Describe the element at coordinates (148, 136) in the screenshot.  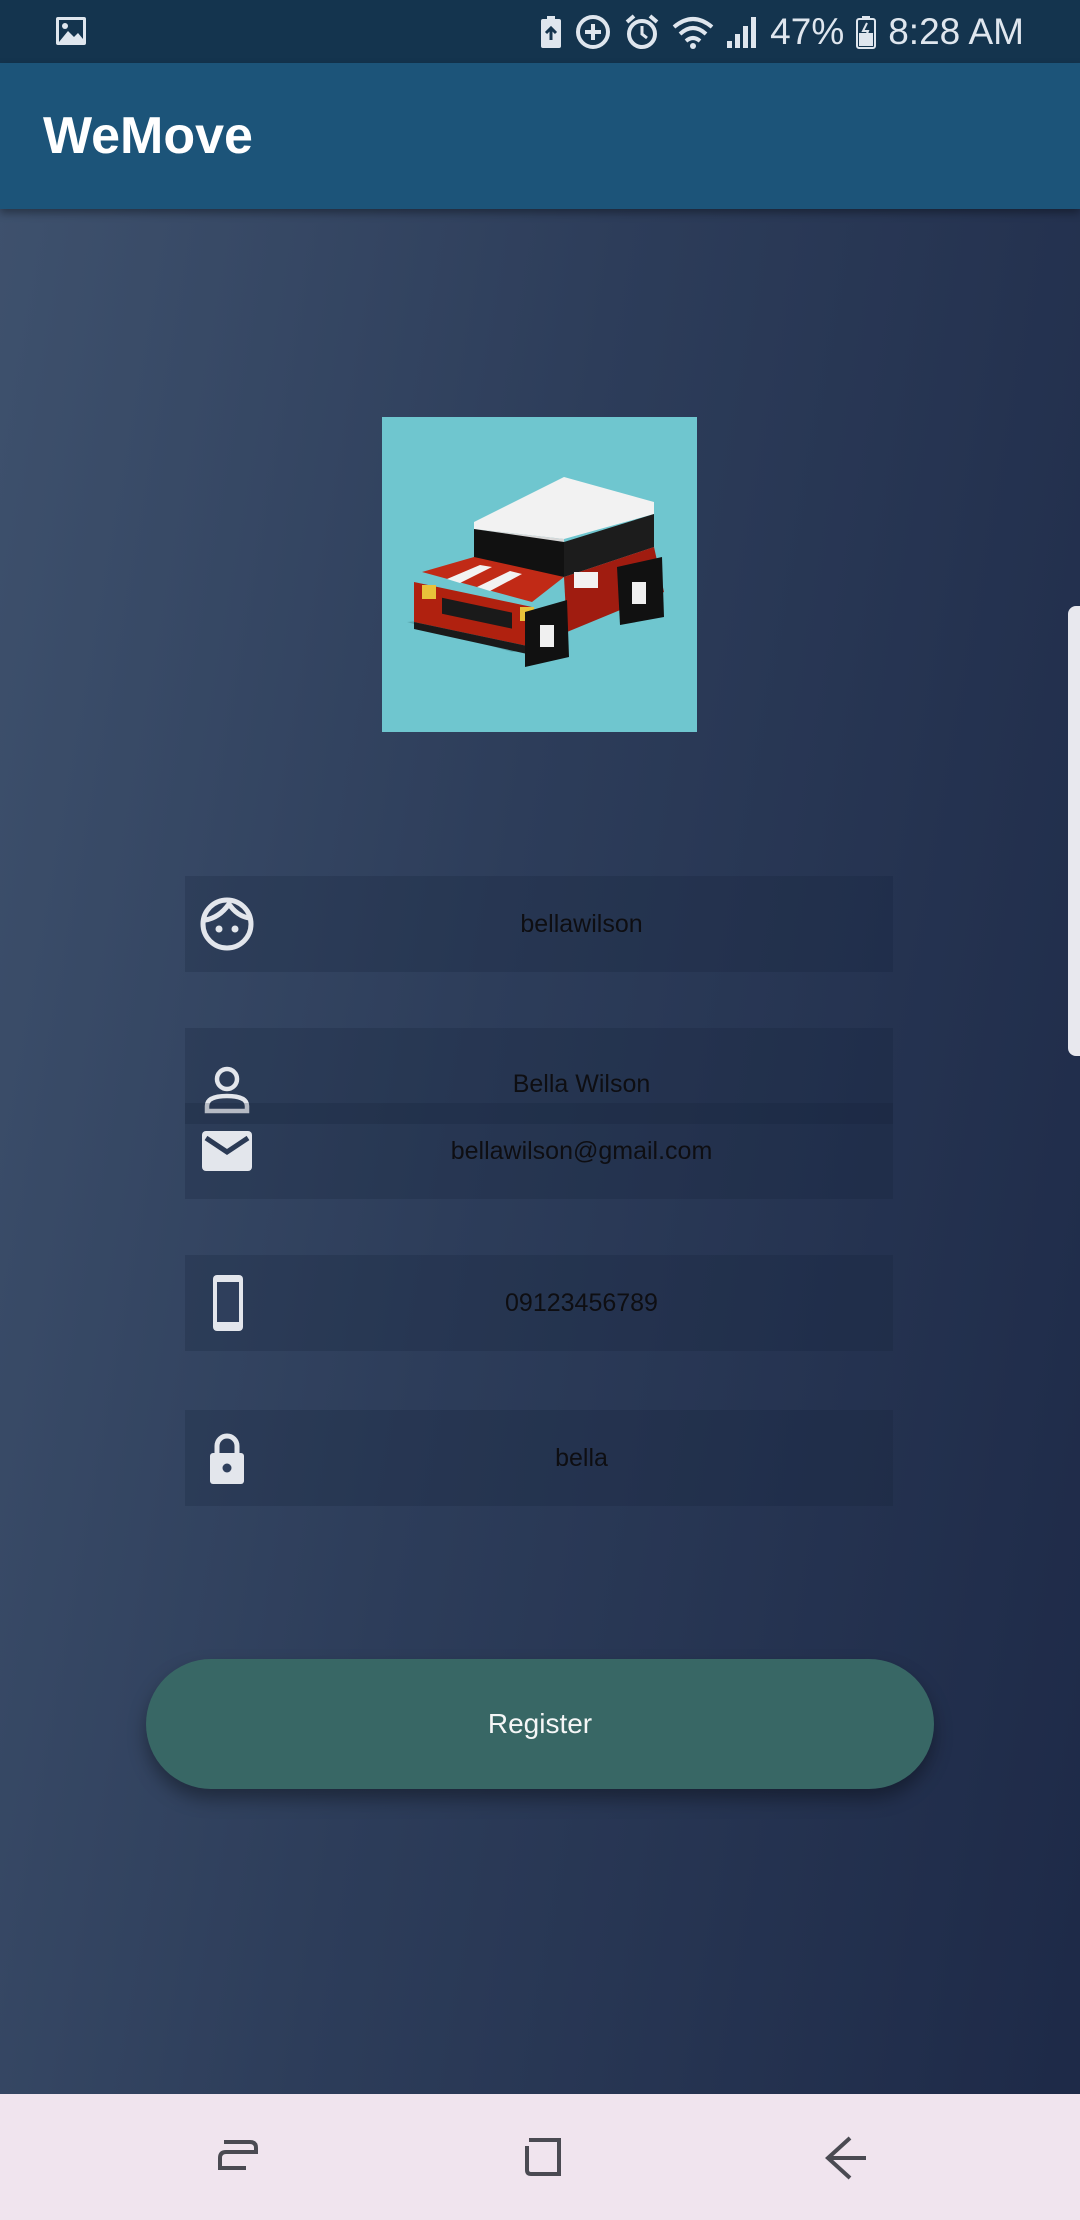
I see `app-title: WeMove` at that location.